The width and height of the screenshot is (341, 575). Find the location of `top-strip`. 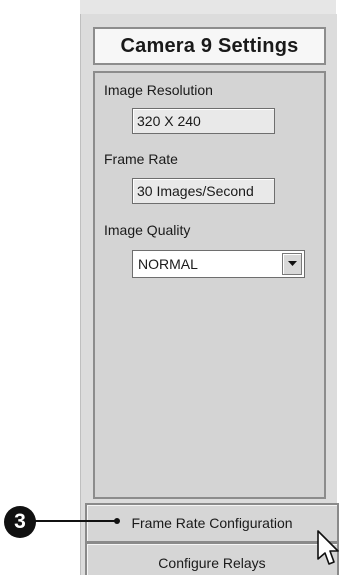

top-strip is located at coordinates (208, 7).